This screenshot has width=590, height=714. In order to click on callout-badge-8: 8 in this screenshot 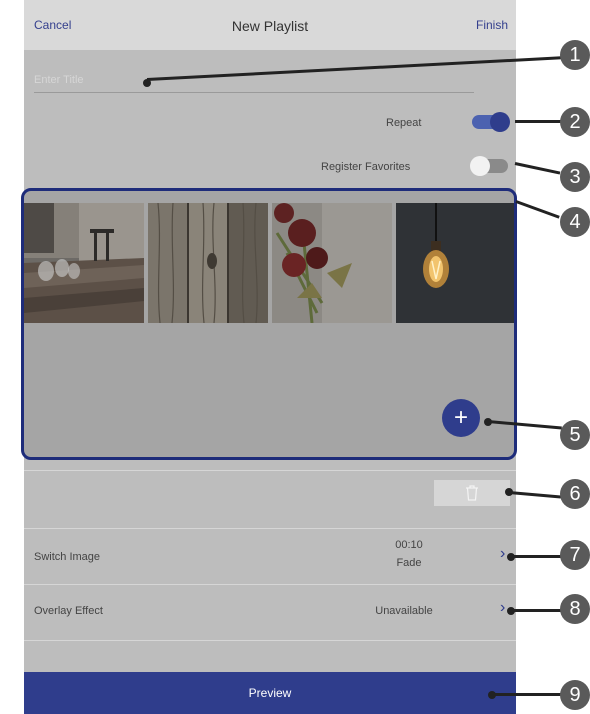, I will do `click(575, 609)`.